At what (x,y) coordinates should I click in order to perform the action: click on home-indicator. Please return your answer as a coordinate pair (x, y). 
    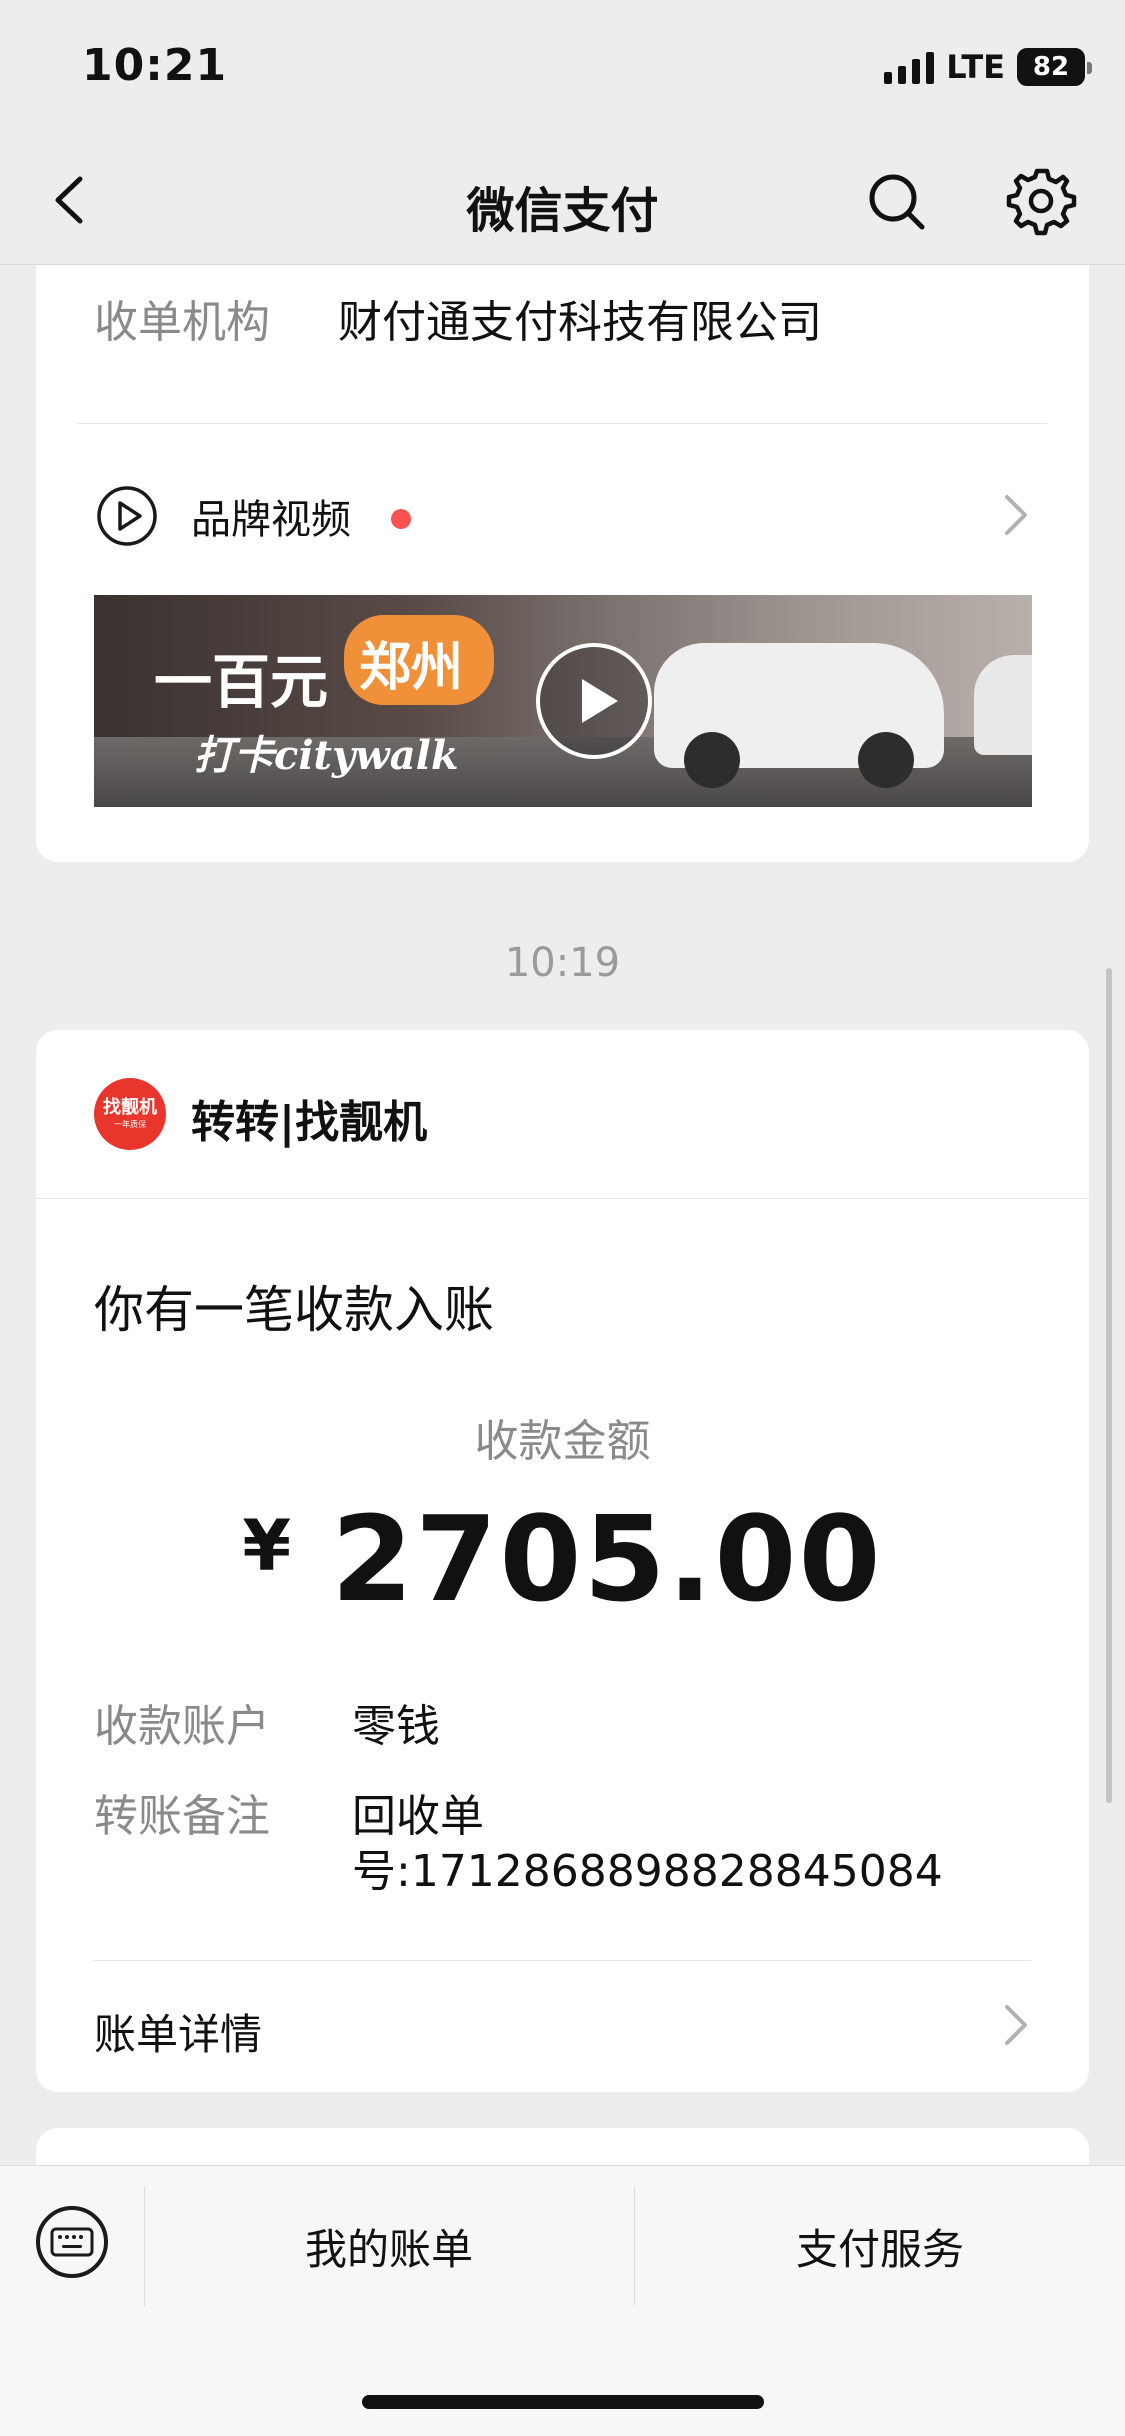
    Looking at the image, I should click on (563, 2402).